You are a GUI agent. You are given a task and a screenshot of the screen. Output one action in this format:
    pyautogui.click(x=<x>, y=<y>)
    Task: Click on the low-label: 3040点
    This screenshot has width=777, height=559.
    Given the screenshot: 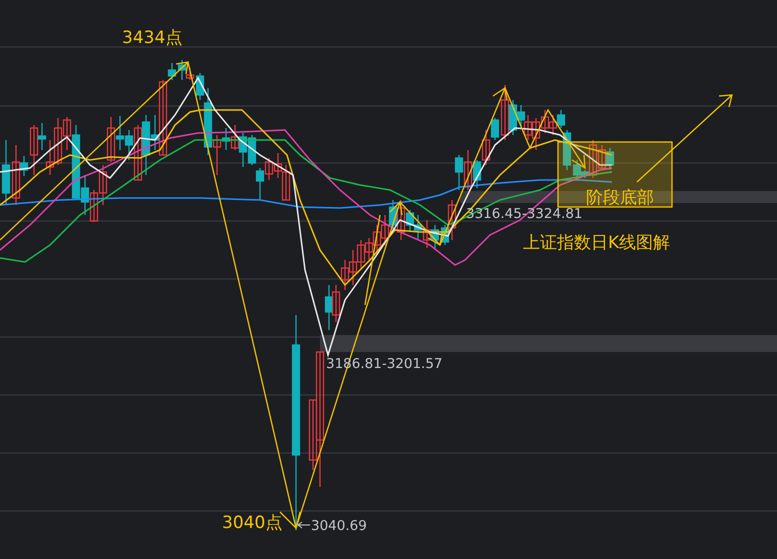 What is the action you would take?
    pyautogui.click(x=252, y=523)
    